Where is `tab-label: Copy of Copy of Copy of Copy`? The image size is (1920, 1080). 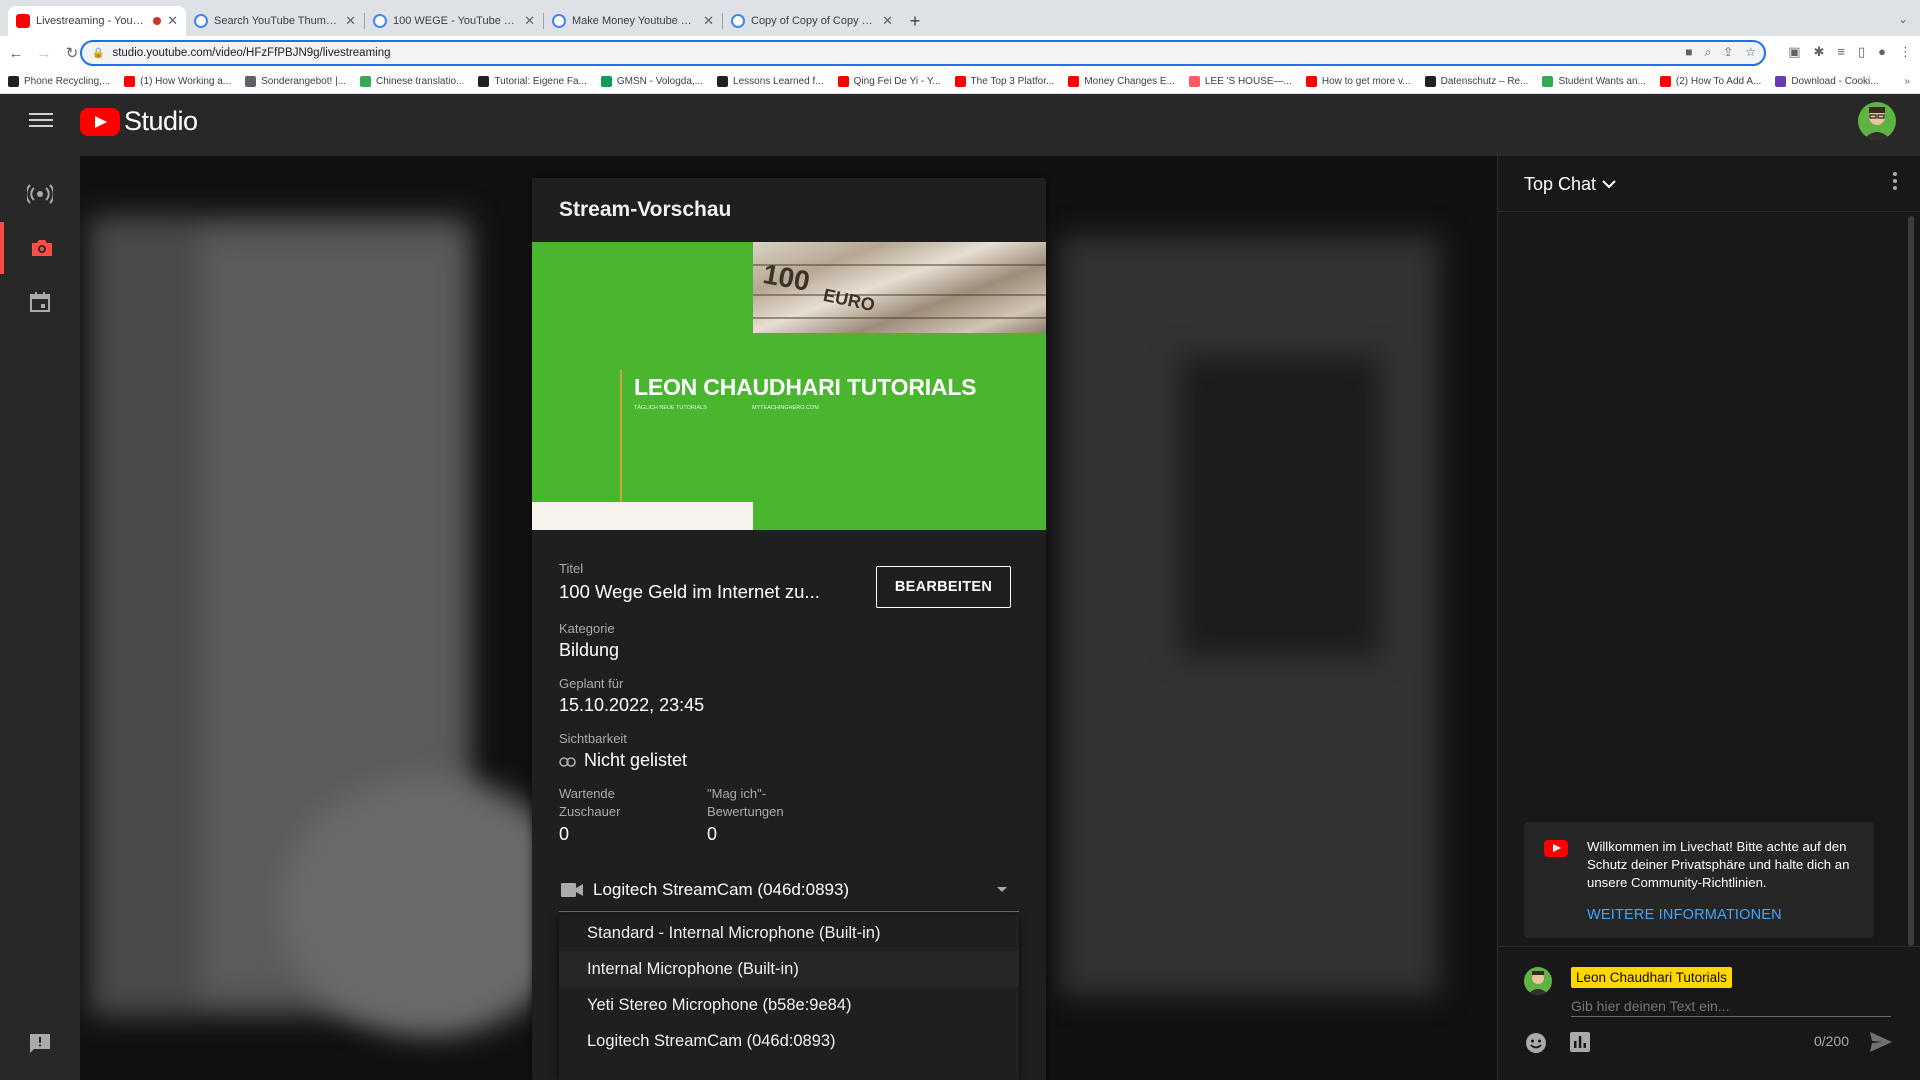
tab-label: Copy of Copy of Copy of Copy is located at coordinates (813, 21).